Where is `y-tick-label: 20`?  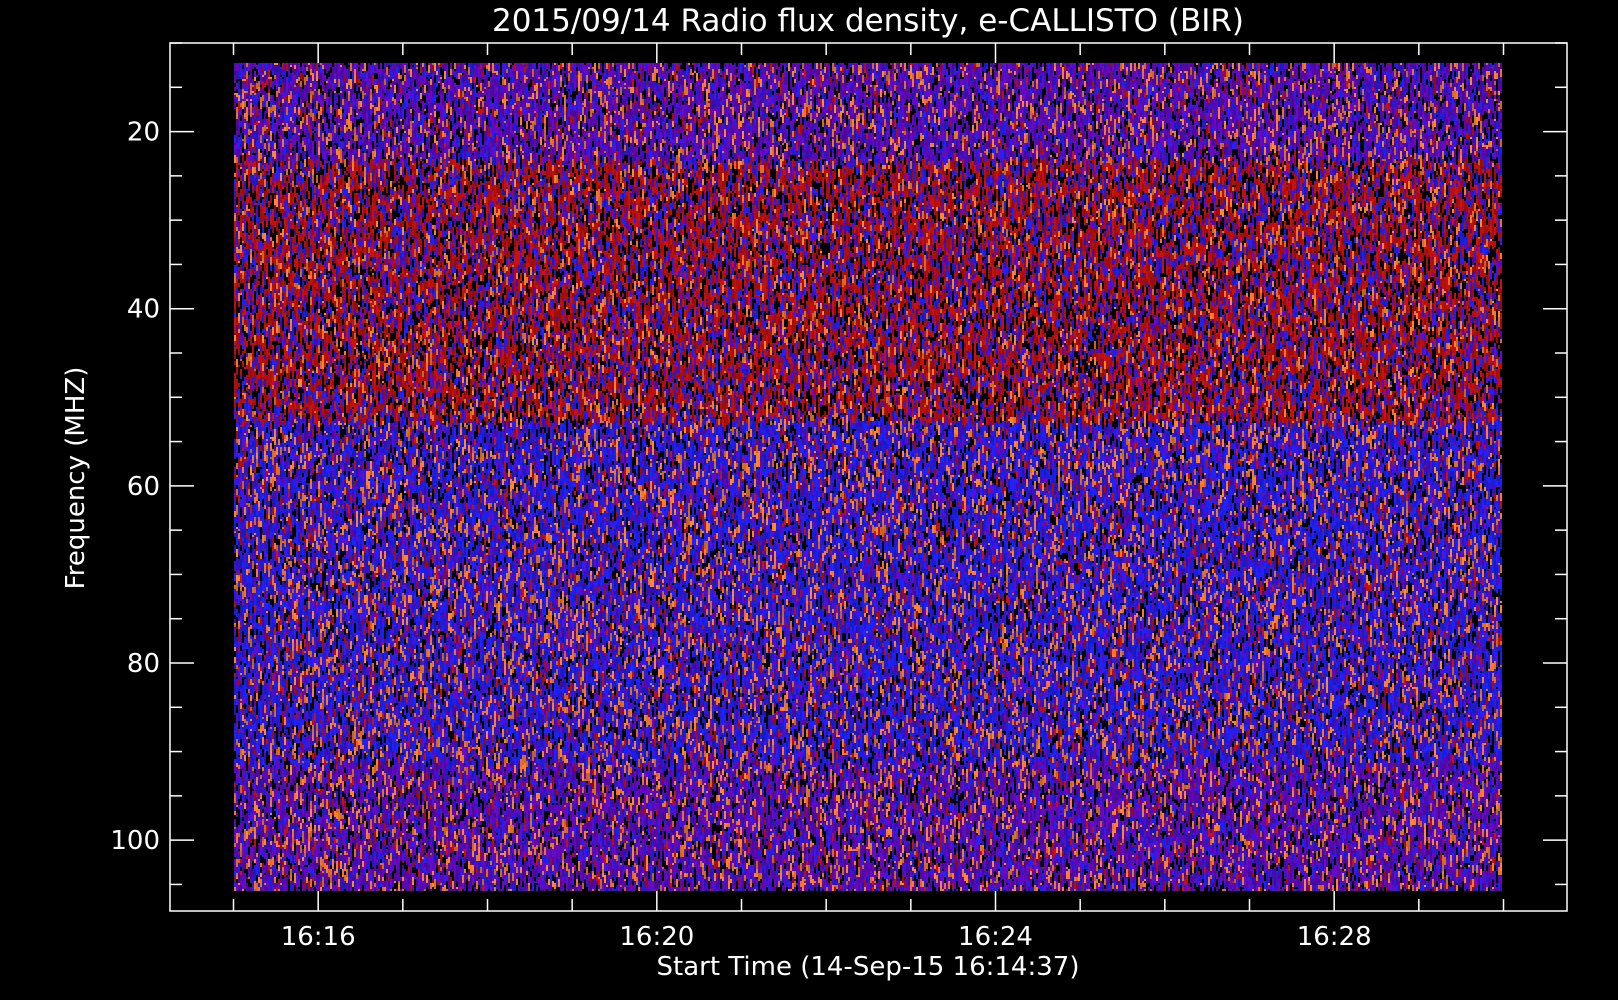 y-tick-label: 20 is located at coordinates (143, 133).